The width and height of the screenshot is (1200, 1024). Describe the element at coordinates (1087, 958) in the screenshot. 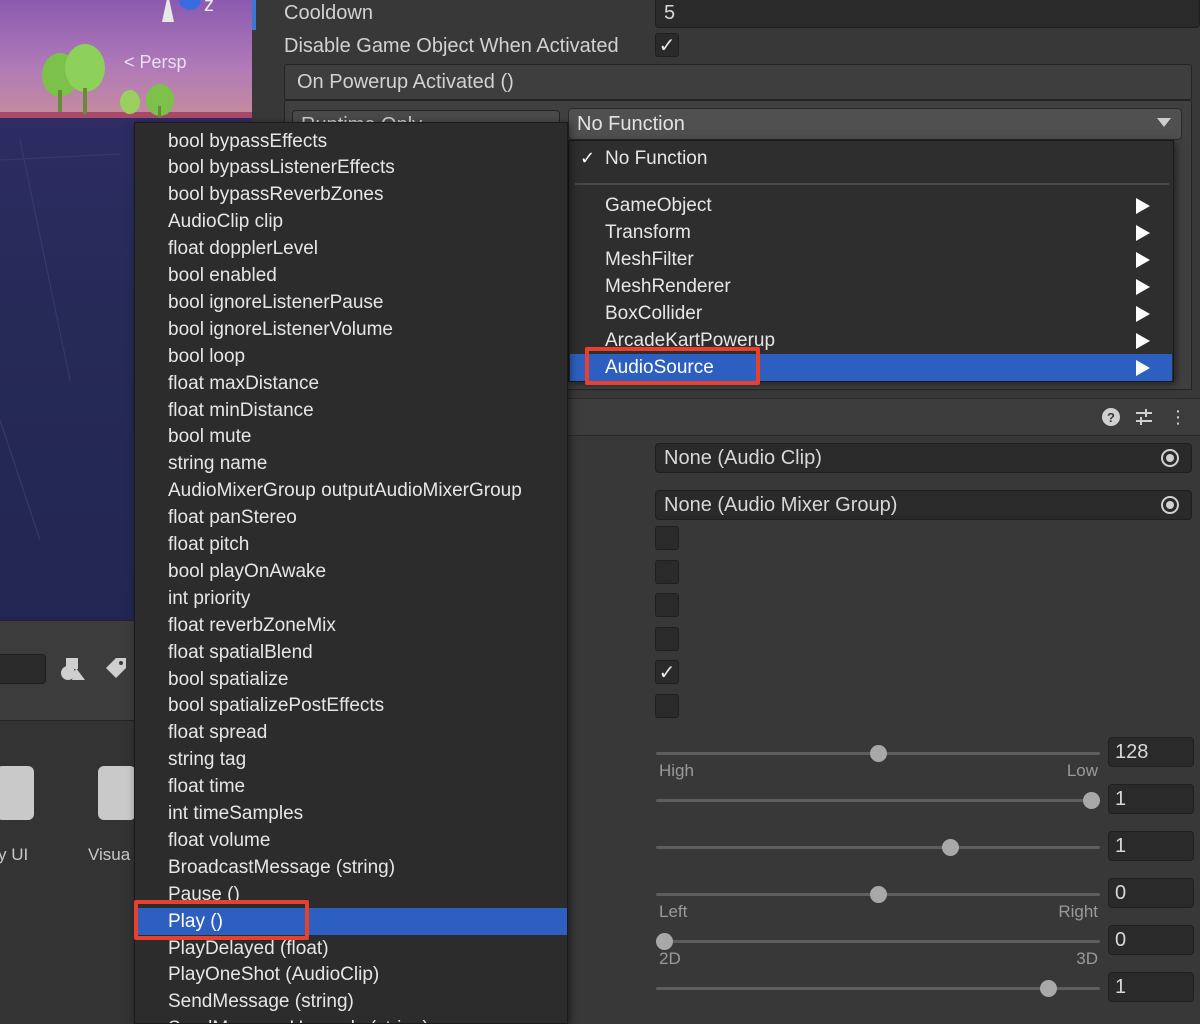

I see `slider-max-label: 3D` at that location.